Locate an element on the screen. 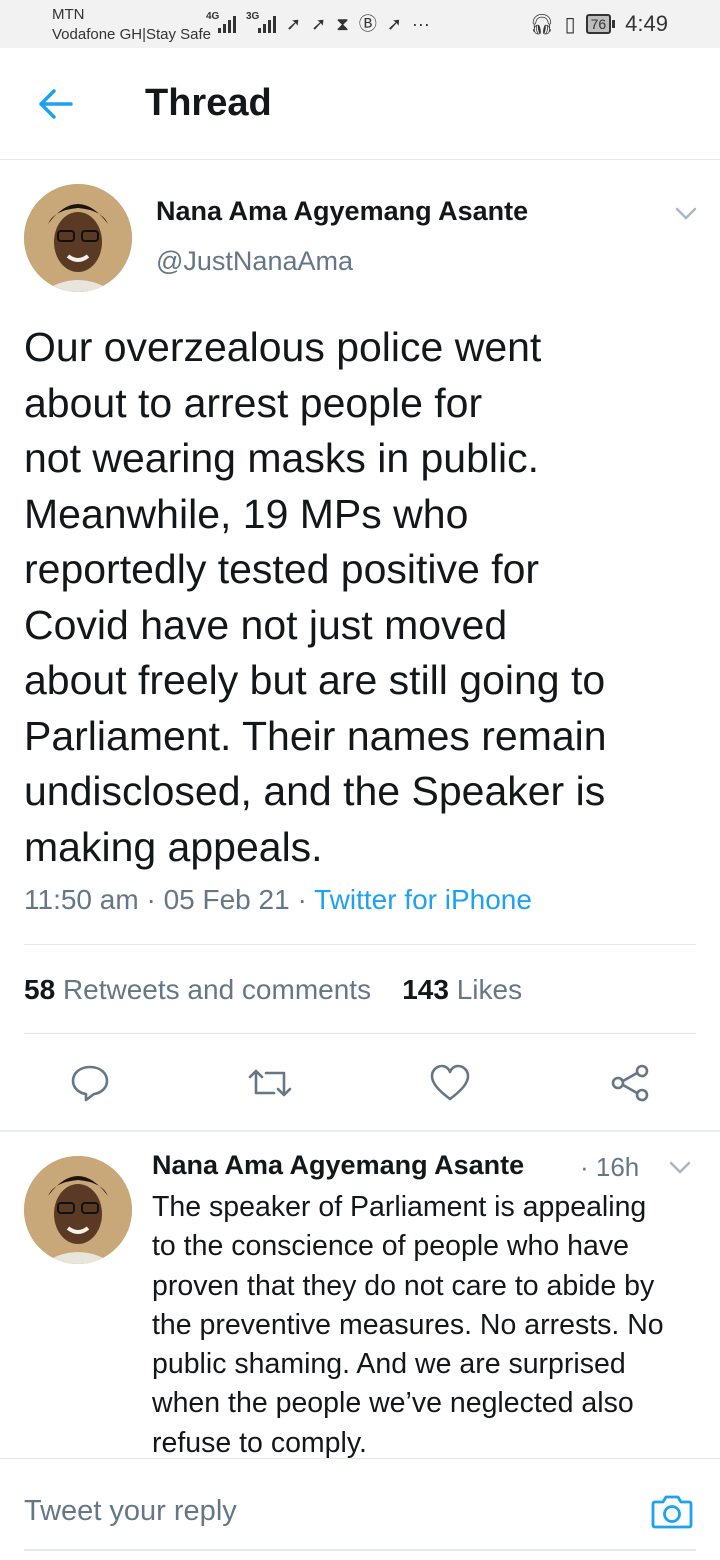 This screenshot has width=720, height=1560. reply-button is located at coordinates (90, 1083).